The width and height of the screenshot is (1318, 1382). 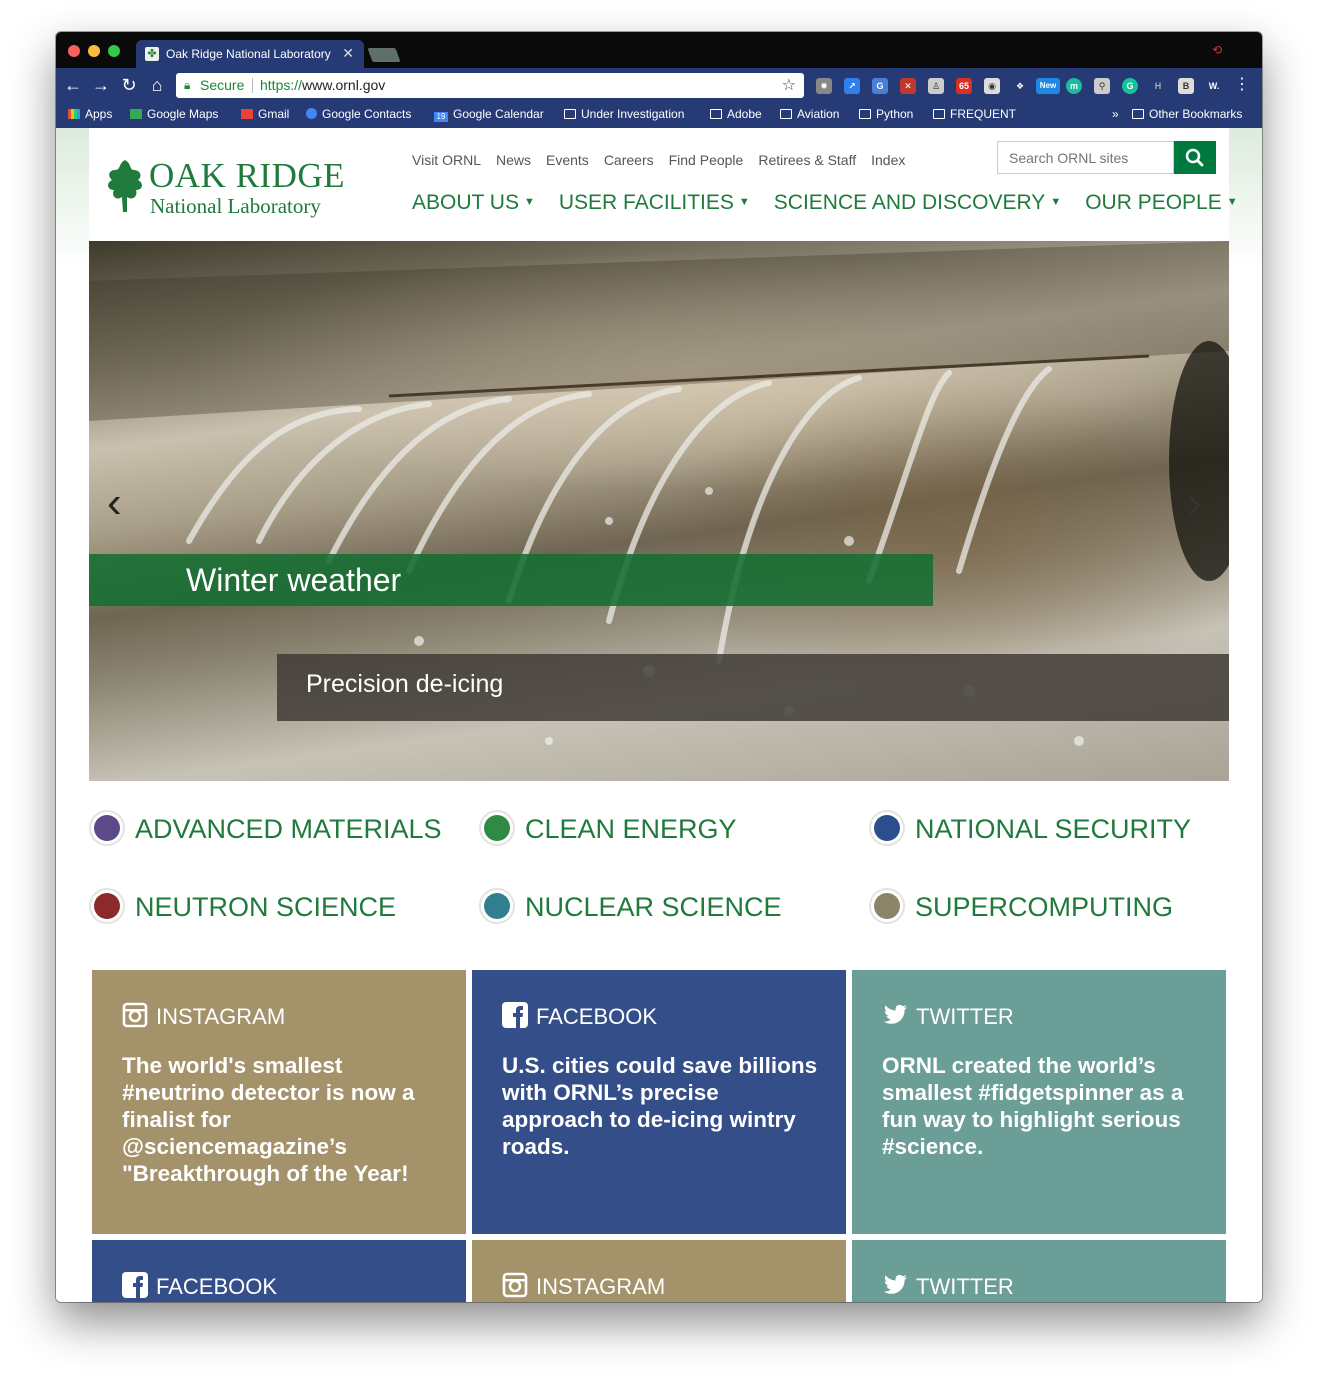 I want to click on extension-icon: H, so click(x=1158, y=86).